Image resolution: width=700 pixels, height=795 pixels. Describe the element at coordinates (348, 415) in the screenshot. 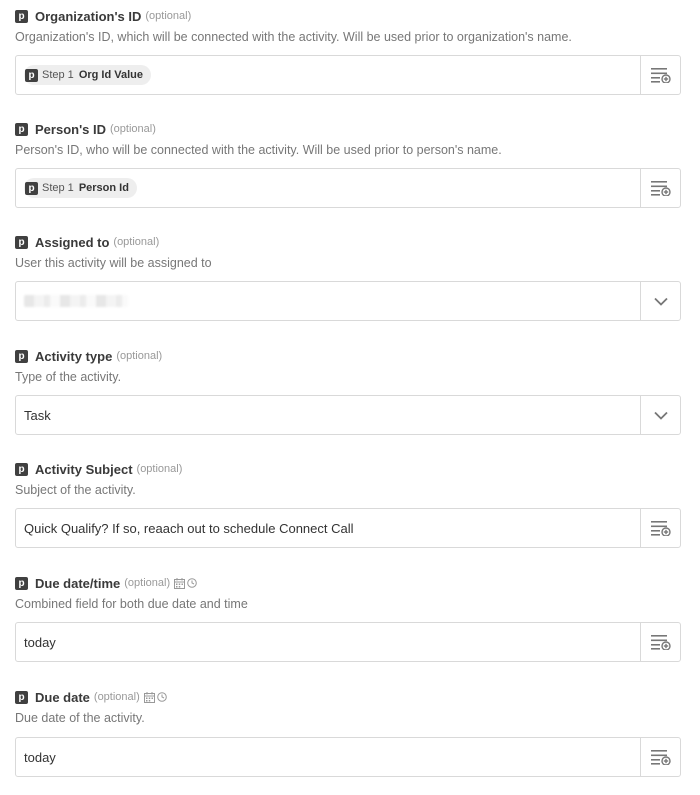

I see `activity-type-select: Task` at that location.